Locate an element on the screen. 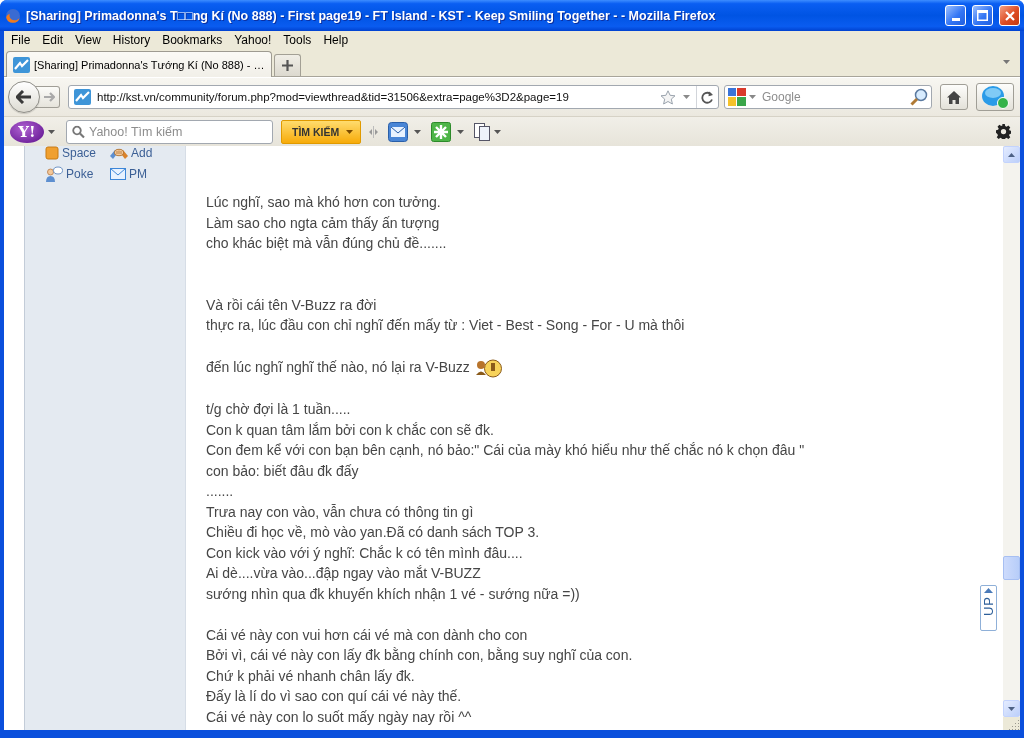 The height and width of the screenshot is (738, 1024). resize-grip-icon is located at coordinates (1014, 724).